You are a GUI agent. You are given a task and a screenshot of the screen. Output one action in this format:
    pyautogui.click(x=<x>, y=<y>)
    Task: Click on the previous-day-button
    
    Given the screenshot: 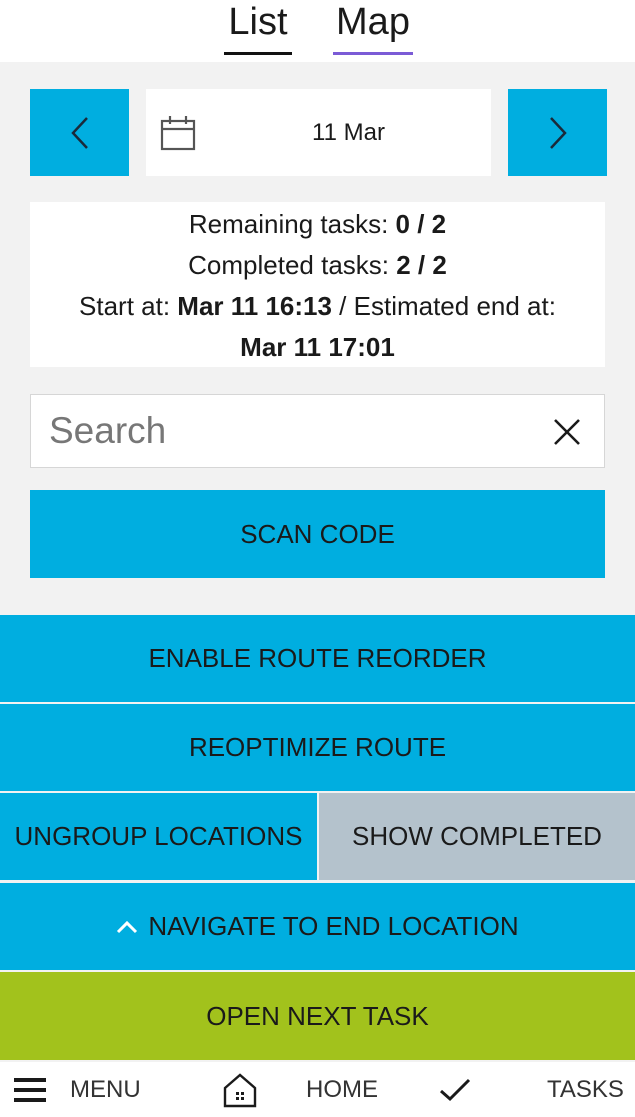 What is the action you would take?
    pyautogui.click(x=79, y=132)
    